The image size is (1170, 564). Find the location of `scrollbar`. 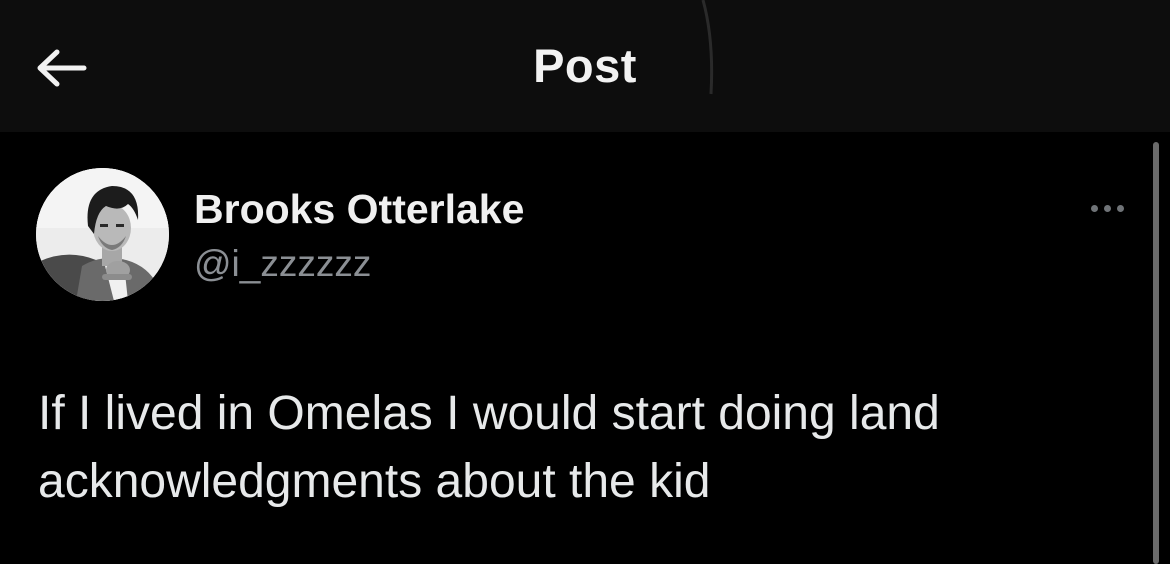

scrollbar is located at coordinates (1156, 353).